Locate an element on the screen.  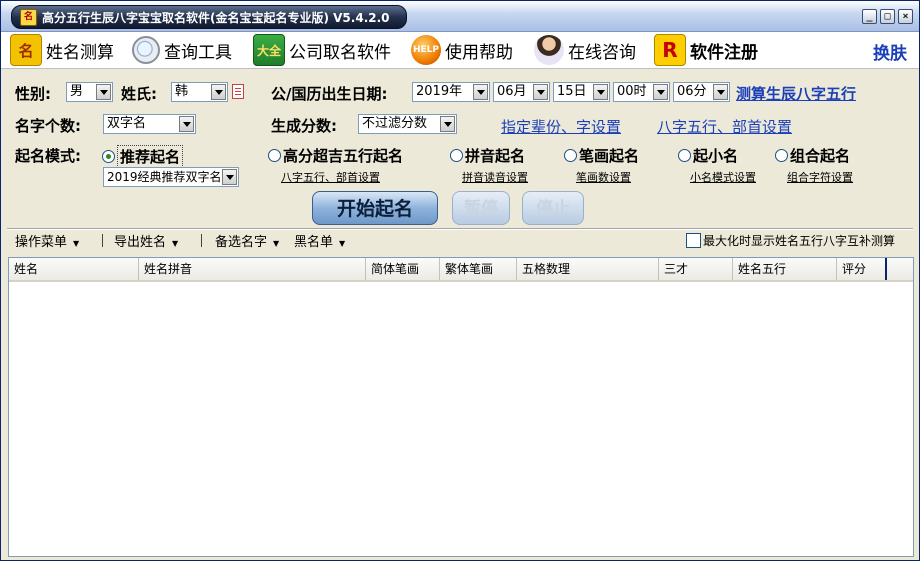
toolbar-online-consult: 在线咨询 is located at coordinates (585, 50).